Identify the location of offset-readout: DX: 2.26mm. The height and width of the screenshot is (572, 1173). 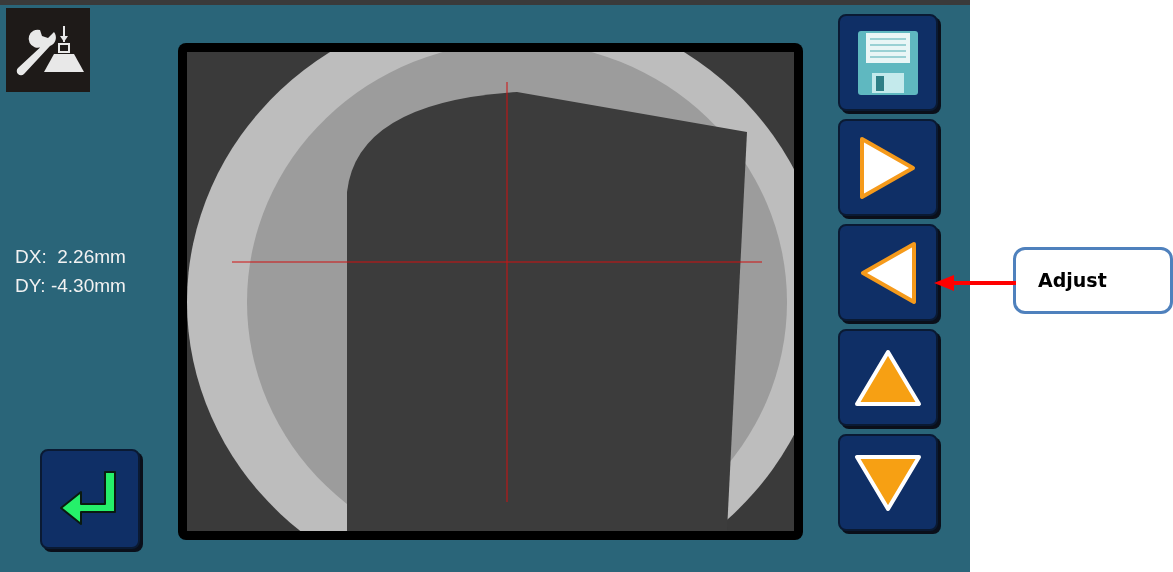
(71, 257).